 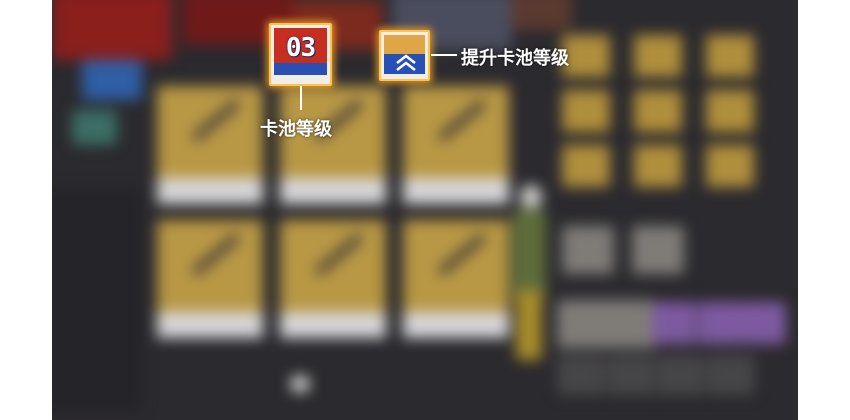 I want to click on upgrade-label-connector, so click(x=444, y=55).